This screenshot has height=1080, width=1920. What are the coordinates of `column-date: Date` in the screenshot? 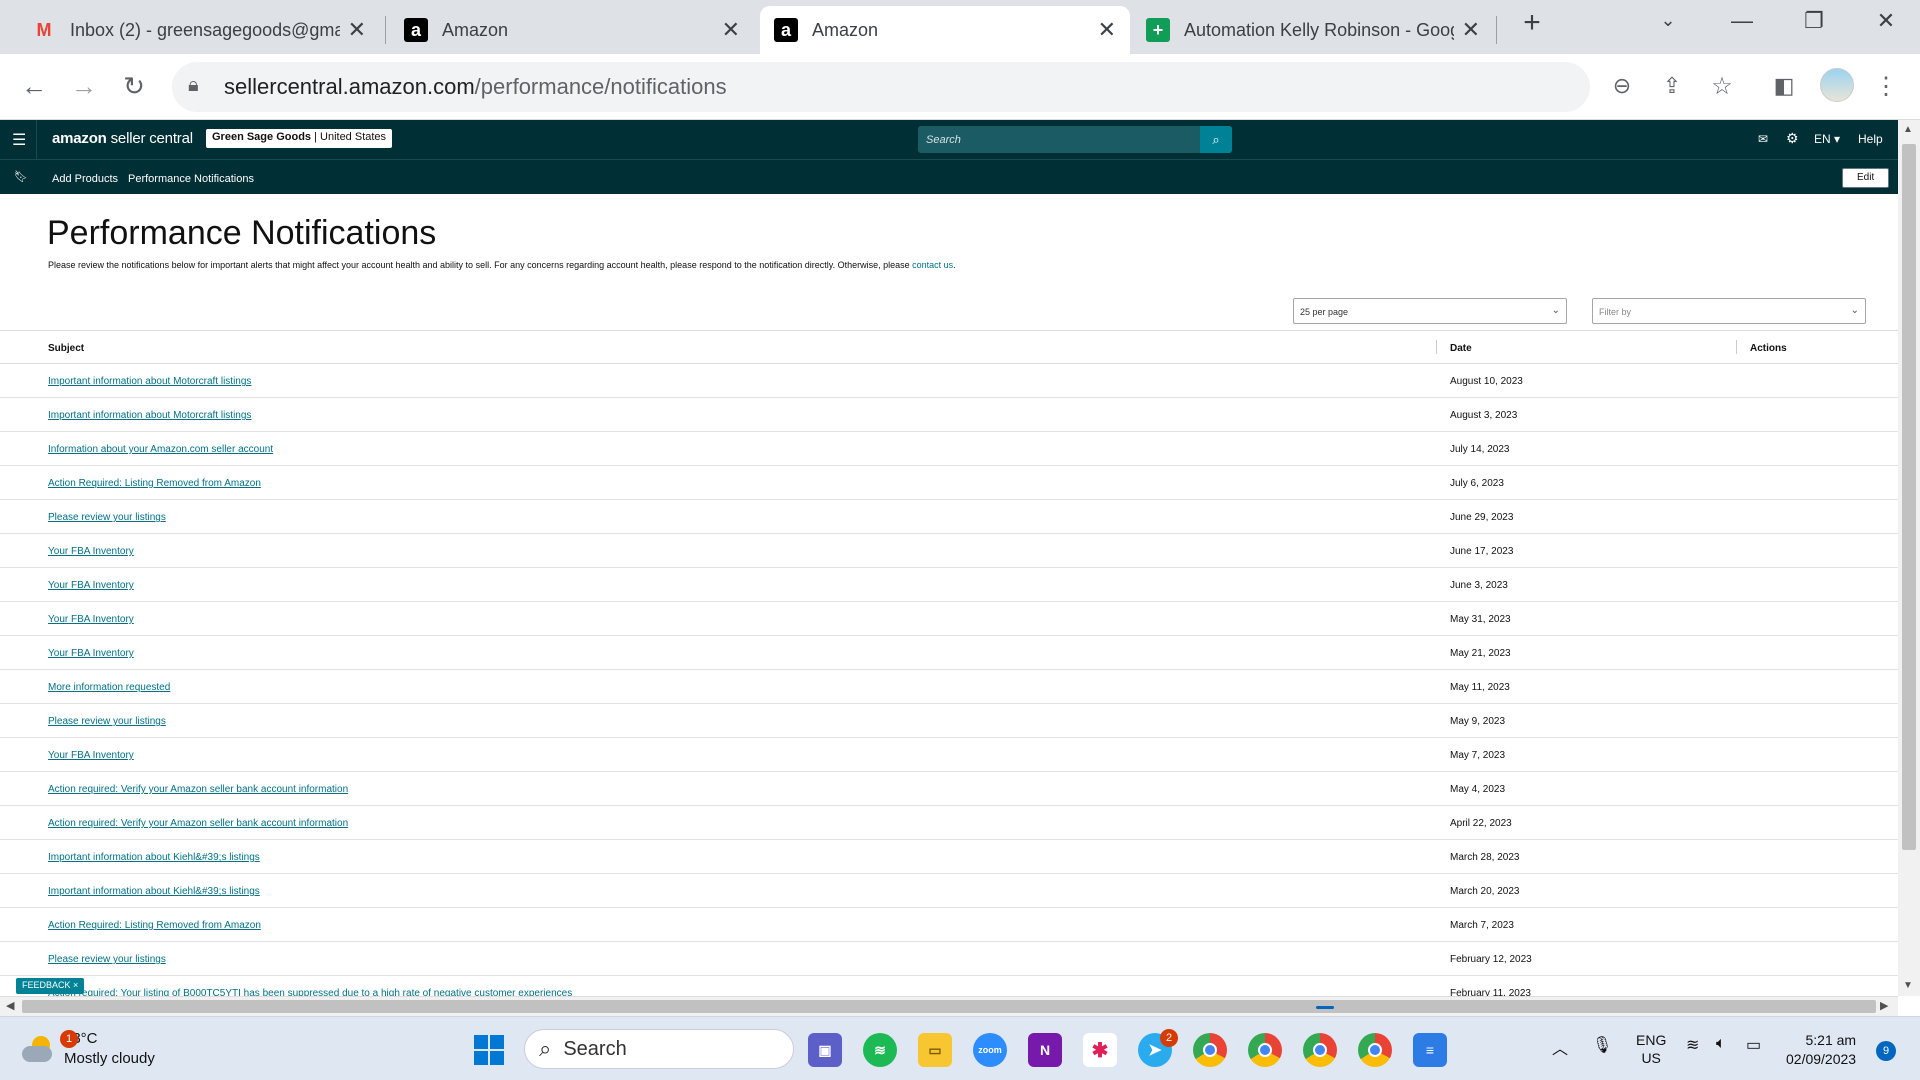 It's located at (1461, 348).